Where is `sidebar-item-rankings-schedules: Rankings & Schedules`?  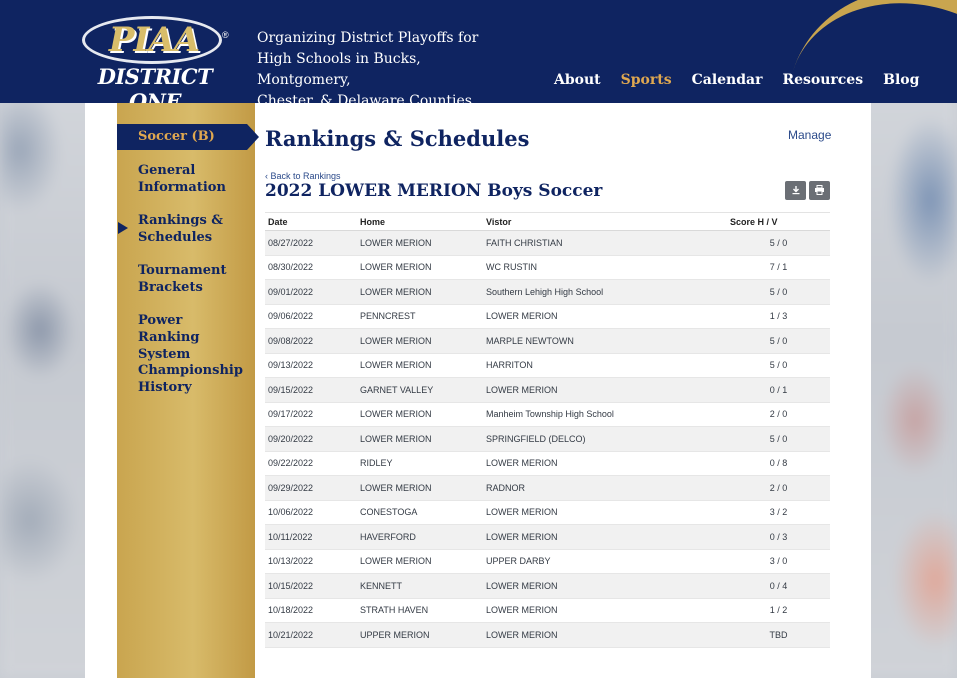
sidebar-item-rankings-schedules: Rankings & Schedules is located at coordinates (193, 229).